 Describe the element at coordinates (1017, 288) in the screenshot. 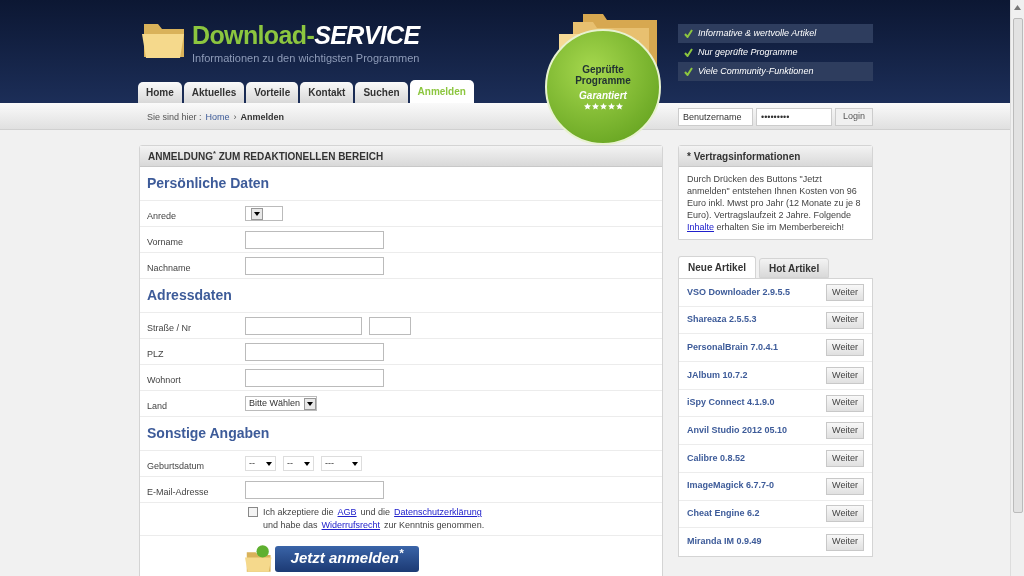

I see `scrollbar` at that location.